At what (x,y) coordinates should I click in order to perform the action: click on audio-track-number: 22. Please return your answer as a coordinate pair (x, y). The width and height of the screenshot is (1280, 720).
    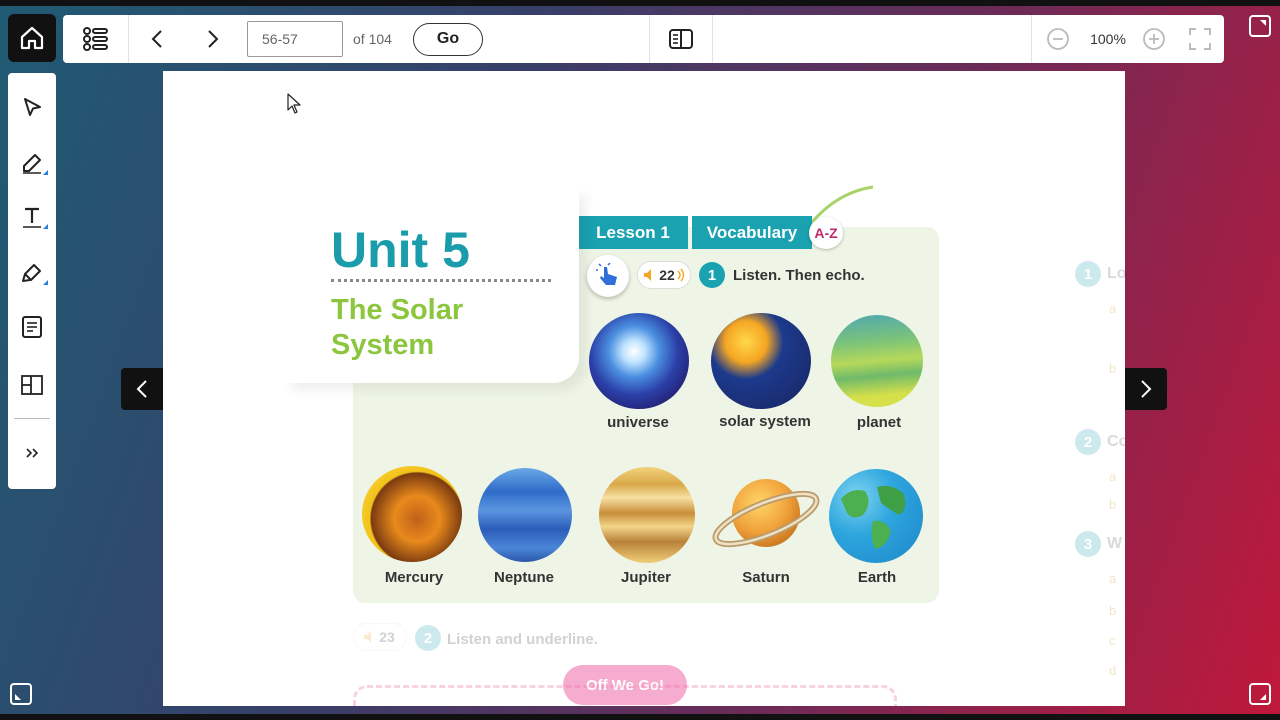
    Looking at the image, I should click on (667, 275).